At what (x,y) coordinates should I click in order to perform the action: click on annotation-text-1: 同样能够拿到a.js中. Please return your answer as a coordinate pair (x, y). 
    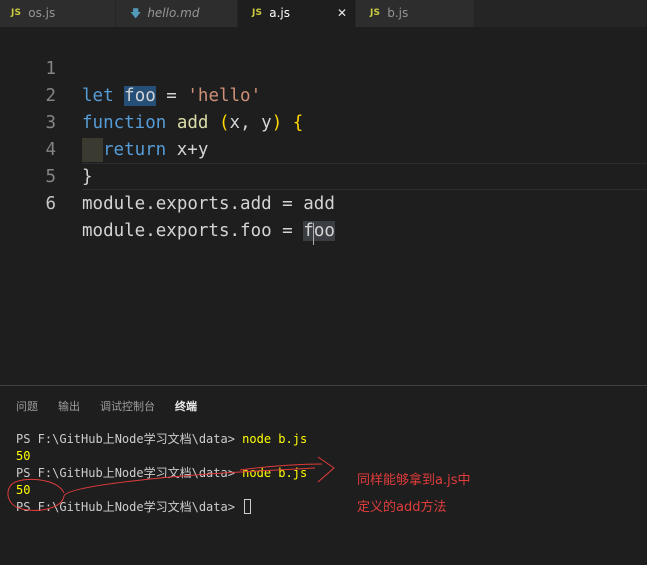
    Looking at the image, I should click on (414, 480).